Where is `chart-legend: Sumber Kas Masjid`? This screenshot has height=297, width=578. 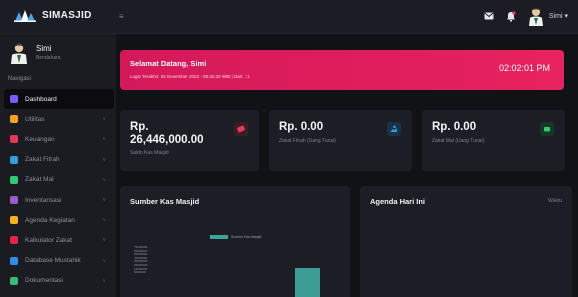
chart-legend: Sumber Kas Masjid is located at coordinates (235, 237).